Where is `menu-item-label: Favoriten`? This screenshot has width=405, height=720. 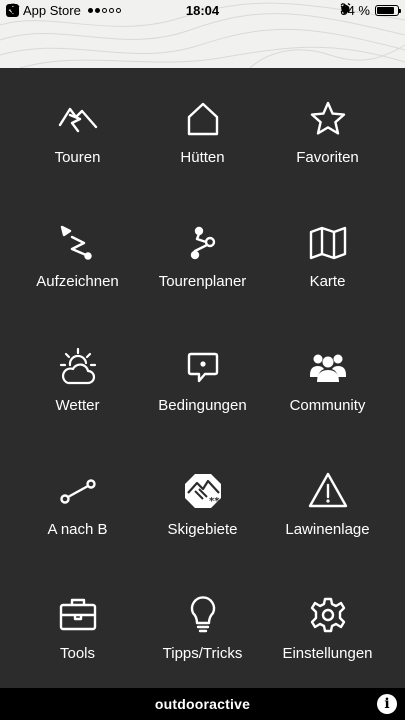 menu-item-label: Favoriten is located at coordinates (327, 157).